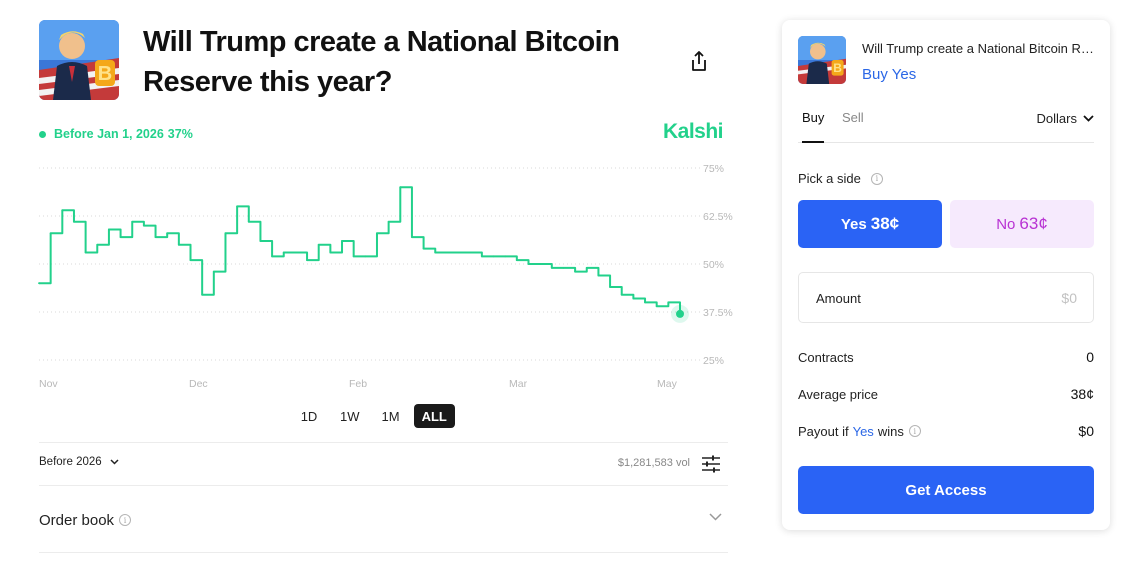 The width and height of the screenshot is (1132, 573). What do you see at coordinates (48, 384) in the screenshot?
I see `x-tick-label: Nov` at bounding box center [48, 384].